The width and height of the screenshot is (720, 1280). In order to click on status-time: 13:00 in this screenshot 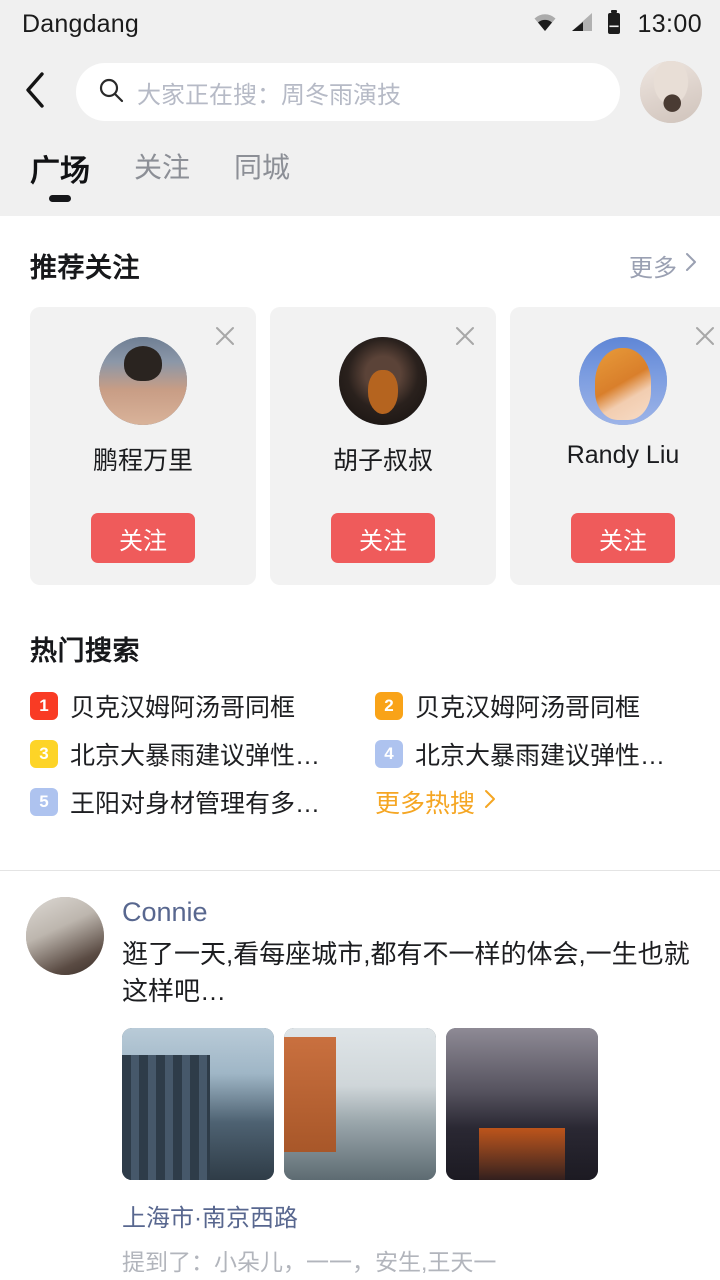, I will do `click(669, 23)`.